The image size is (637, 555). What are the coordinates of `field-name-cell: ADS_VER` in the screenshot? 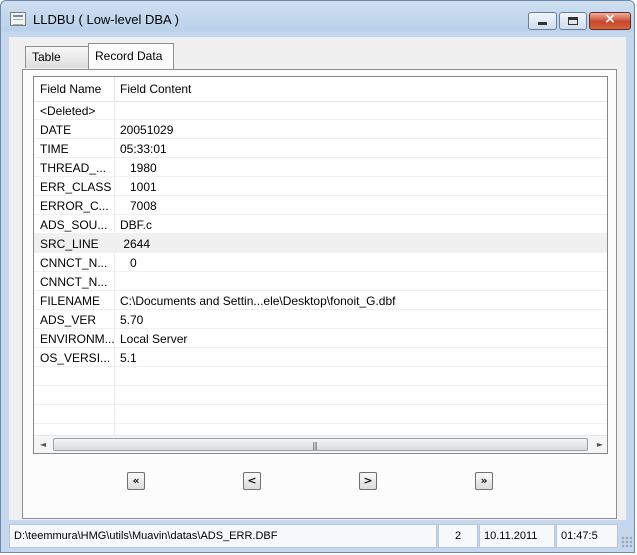 It's located at (77, 320).